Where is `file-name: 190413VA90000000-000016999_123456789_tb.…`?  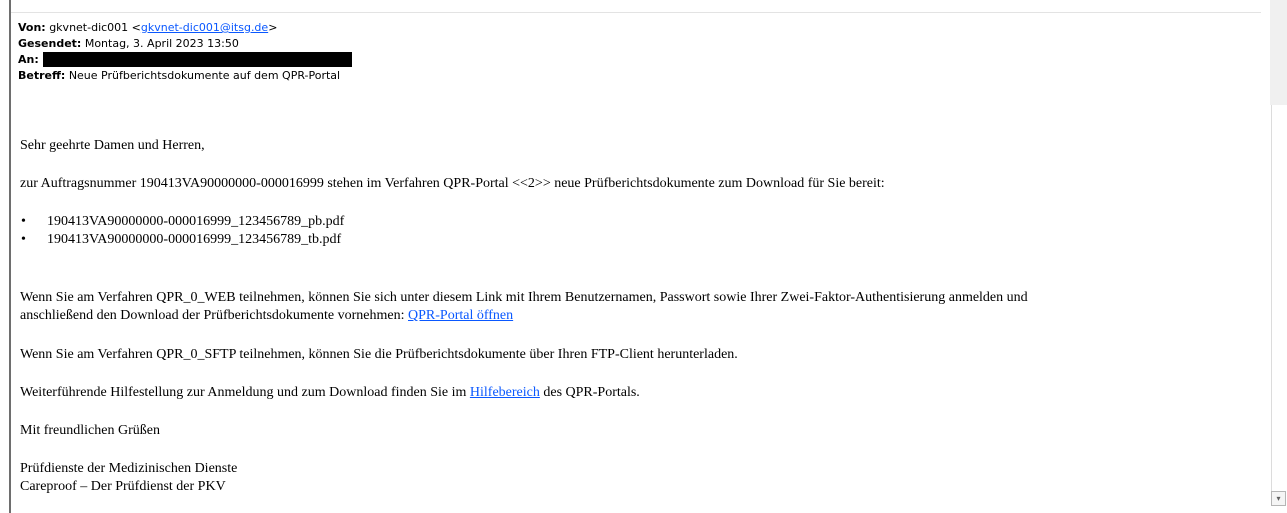 file-name: 190413VA90000000-000016999_123456789_tb.… is located at coordinates (194, 239).